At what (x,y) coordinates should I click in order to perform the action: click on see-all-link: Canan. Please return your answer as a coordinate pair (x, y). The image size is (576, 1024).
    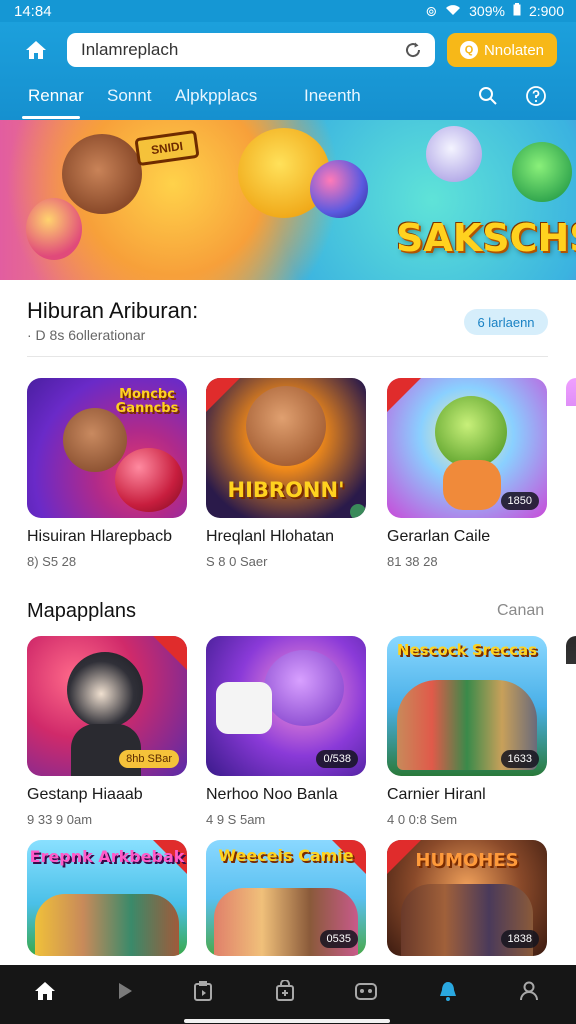
    Looking at the image, I should click on (520, 611).